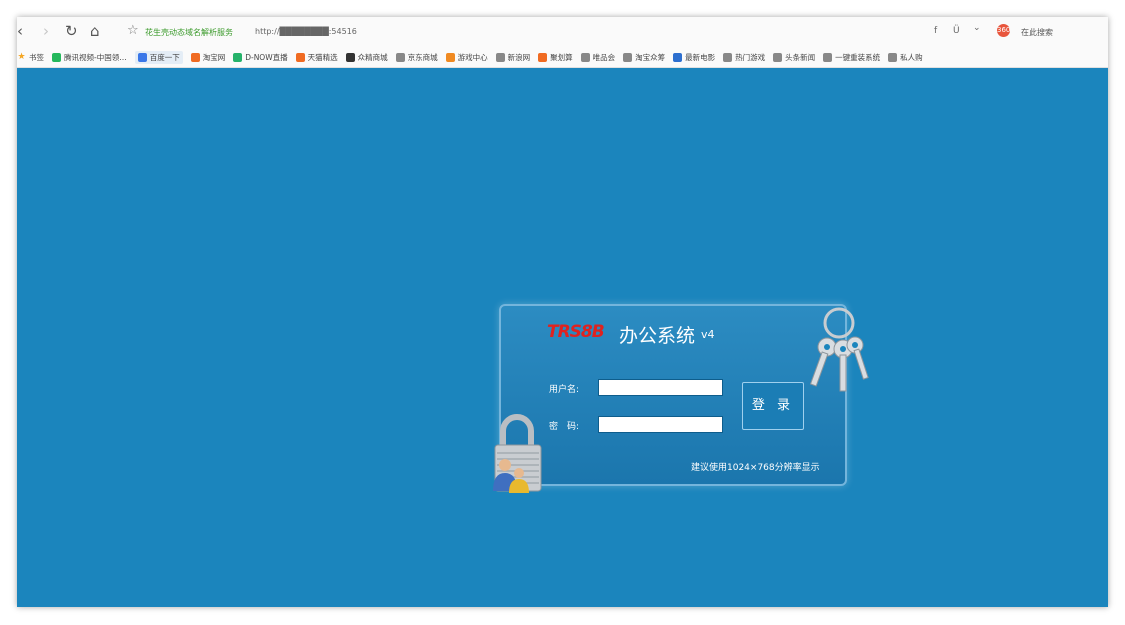 The image size is (1125, 625). I want to click on bookmark-item: 天猫精选, so click(316, 57).